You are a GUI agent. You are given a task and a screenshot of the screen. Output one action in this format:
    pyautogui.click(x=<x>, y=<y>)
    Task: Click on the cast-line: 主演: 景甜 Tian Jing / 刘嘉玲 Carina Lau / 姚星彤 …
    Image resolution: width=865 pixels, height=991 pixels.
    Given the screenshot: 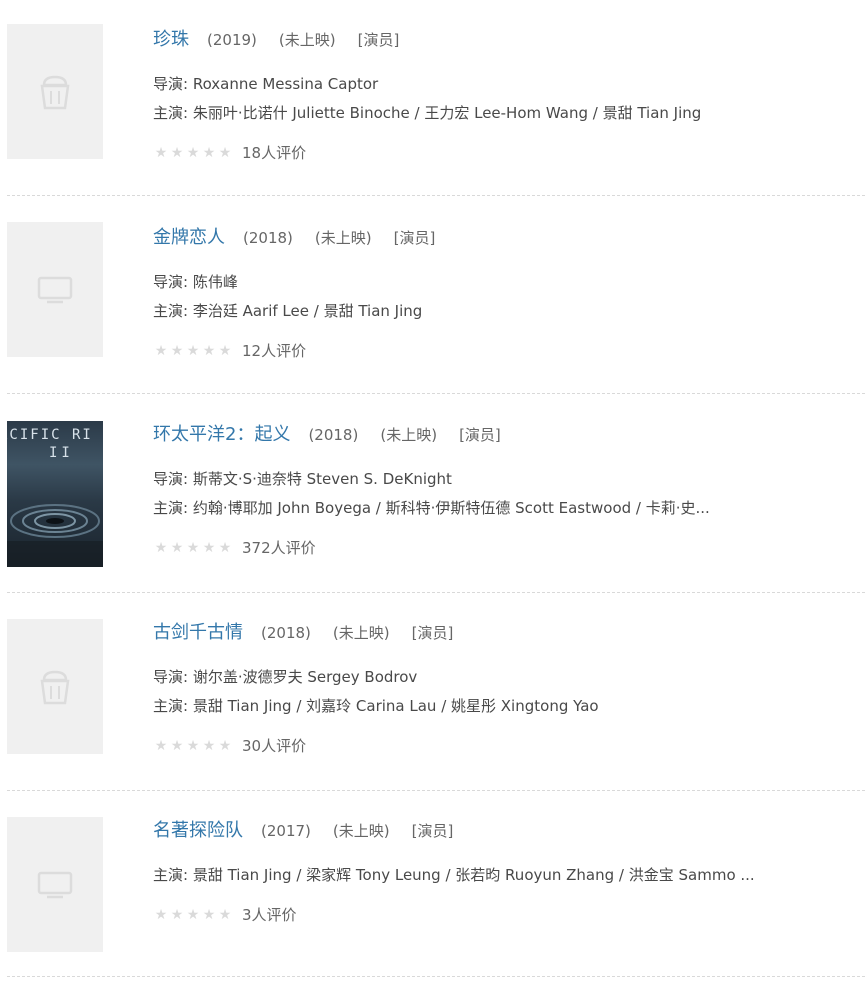 What is the action you would take?
    pyautogui.click(x=376, y=706)
    